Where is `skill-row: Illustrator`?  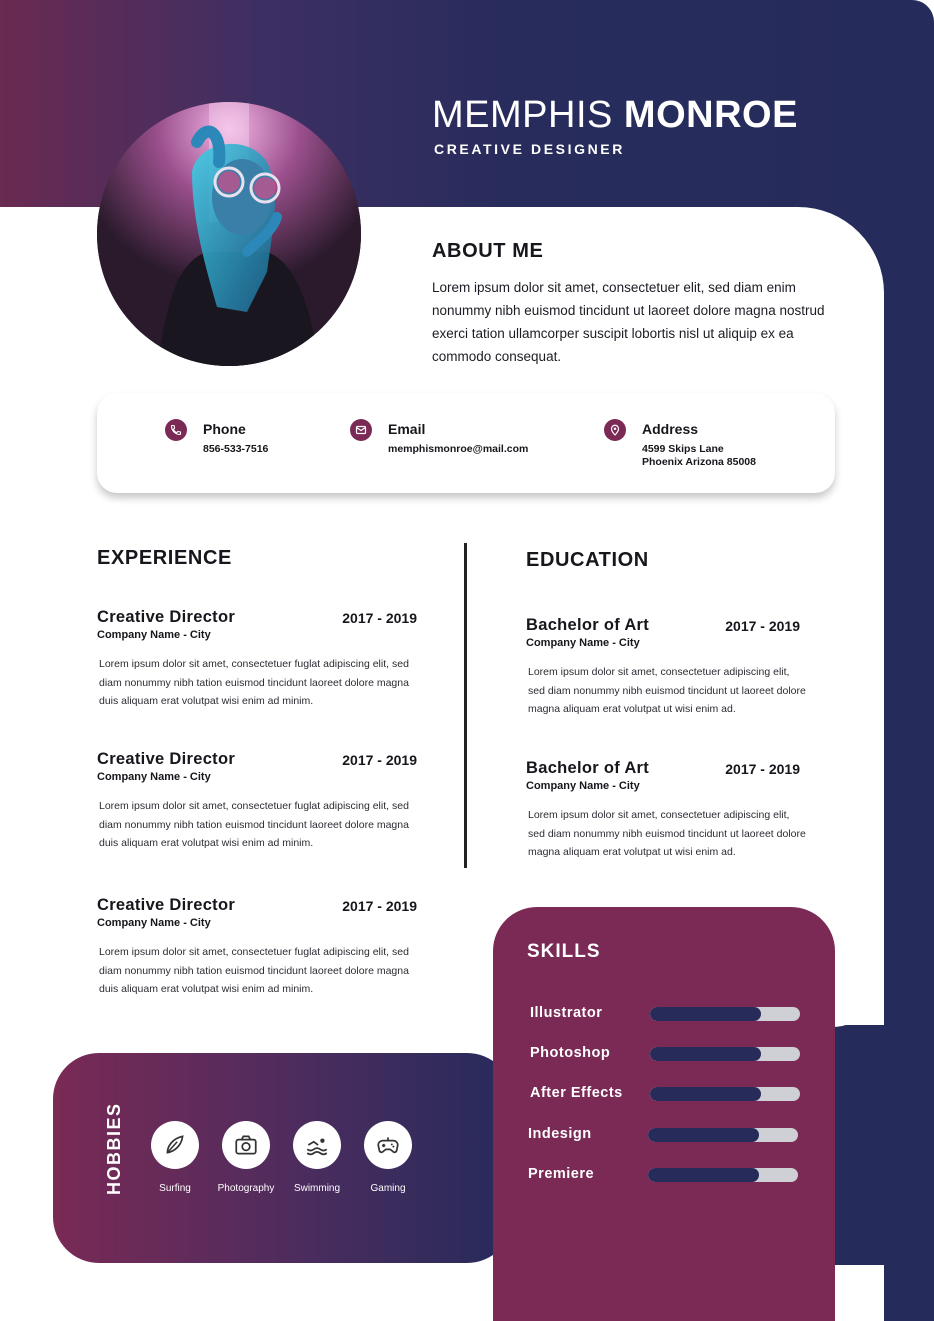 skill-row: Illustrator is located at coordinates (665, 1015).